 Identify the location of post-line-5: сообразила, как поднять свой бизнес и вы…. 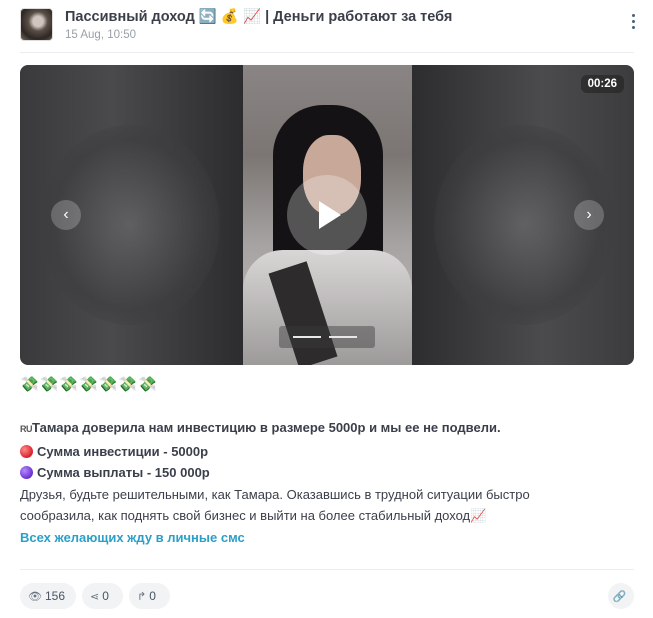
(253, 515).